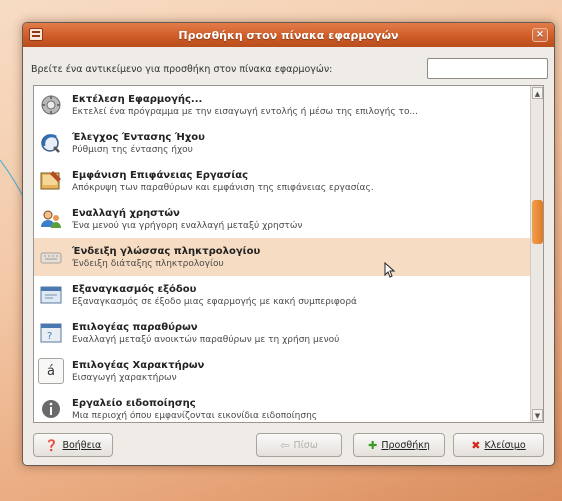 This screenshot has height=501, width=562. I want to click on item-title: Εμφάνιση Επιφάνειας Εργασίας, so click(160, 175).